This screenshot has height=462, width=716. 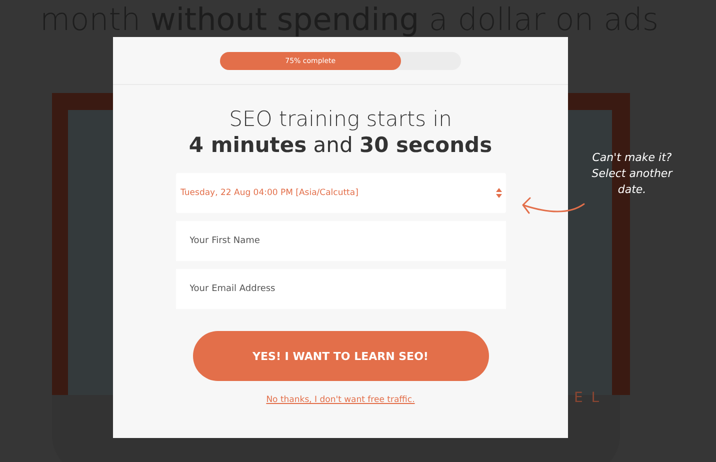 What do you see at coordinates (632, 174) in the screenshot?
I see `annotation-note: Can't make it? Select another date.` at bounding box center [632, 174].